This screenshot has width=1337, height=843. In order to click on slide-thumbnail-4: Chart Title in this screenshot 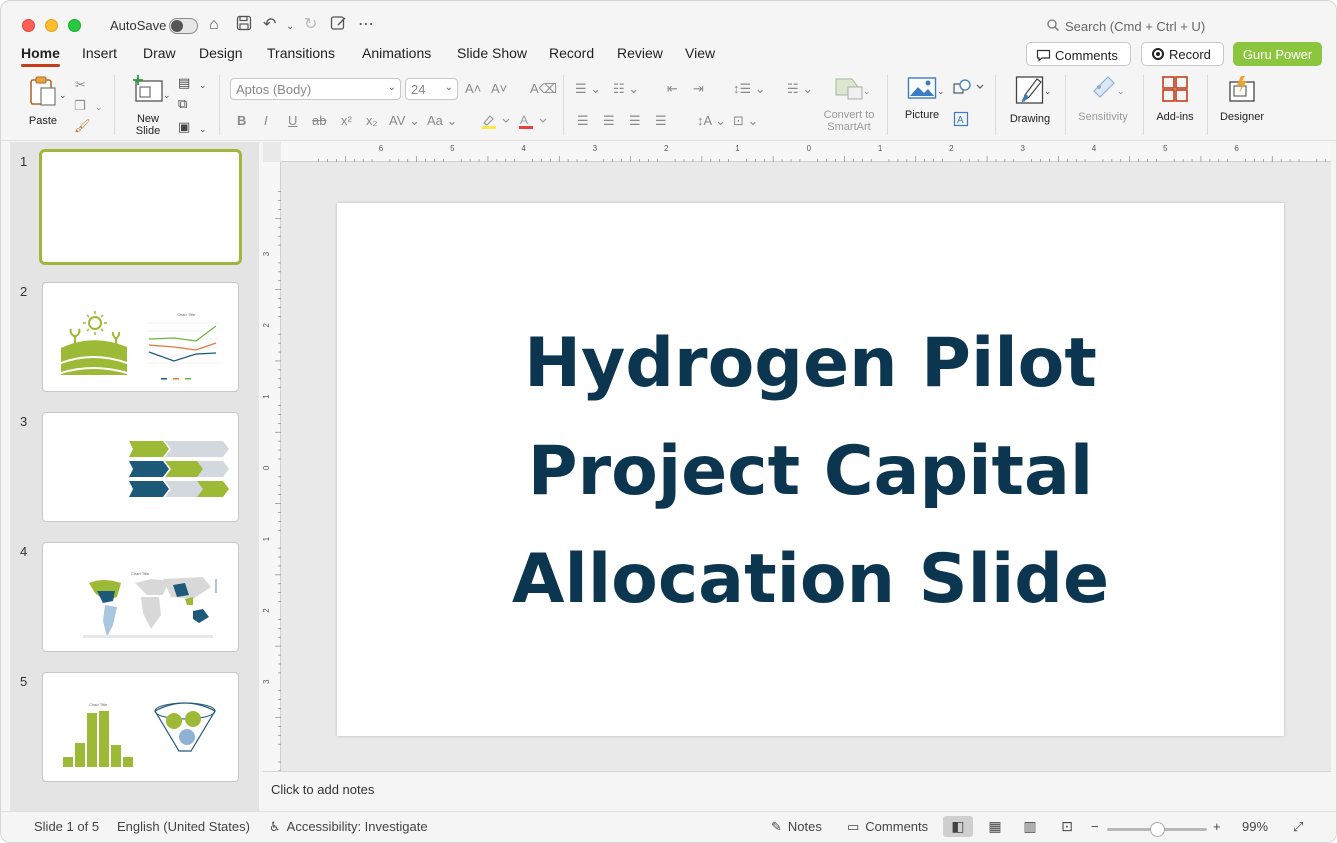, I will do `click(140, 597)`.